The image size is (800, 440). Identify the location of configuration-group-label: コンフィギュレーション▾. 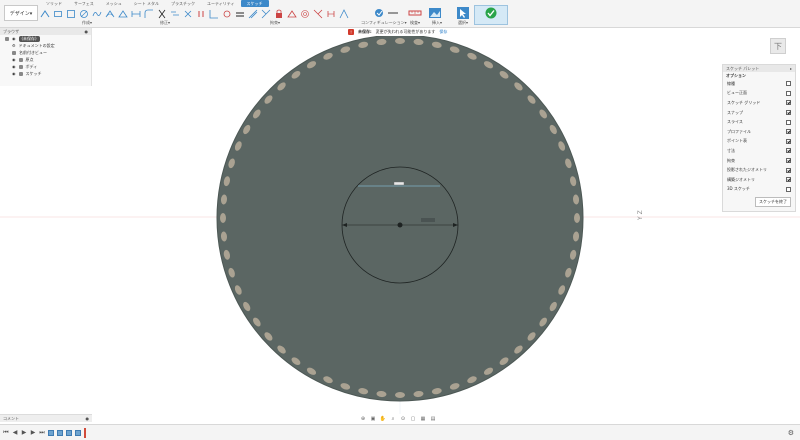
(384, 23).